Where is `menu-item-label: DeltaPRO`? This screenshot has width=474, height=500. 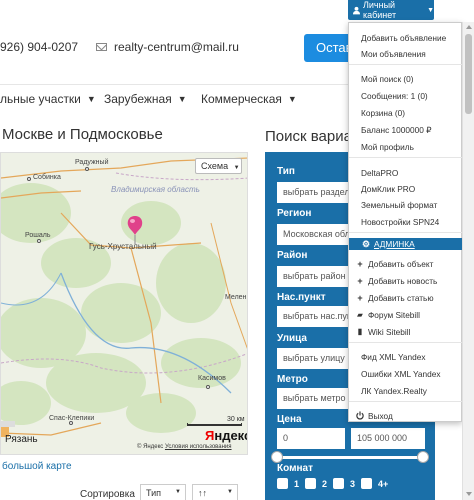
menu-item-label: DeltaPRO is located at coordinates (380, 172).